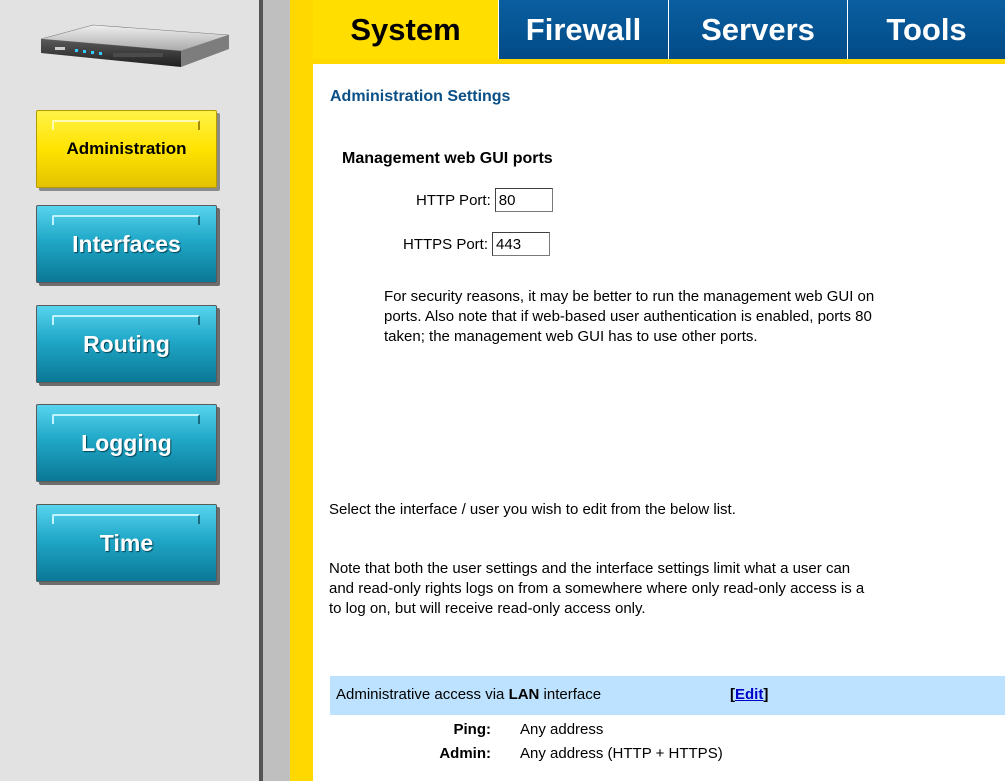 This screenshot has width=1005, height=781. Describe the element at coordinates (465, 753) in the screenshot. I see `admin-key: Admin:` at that location.